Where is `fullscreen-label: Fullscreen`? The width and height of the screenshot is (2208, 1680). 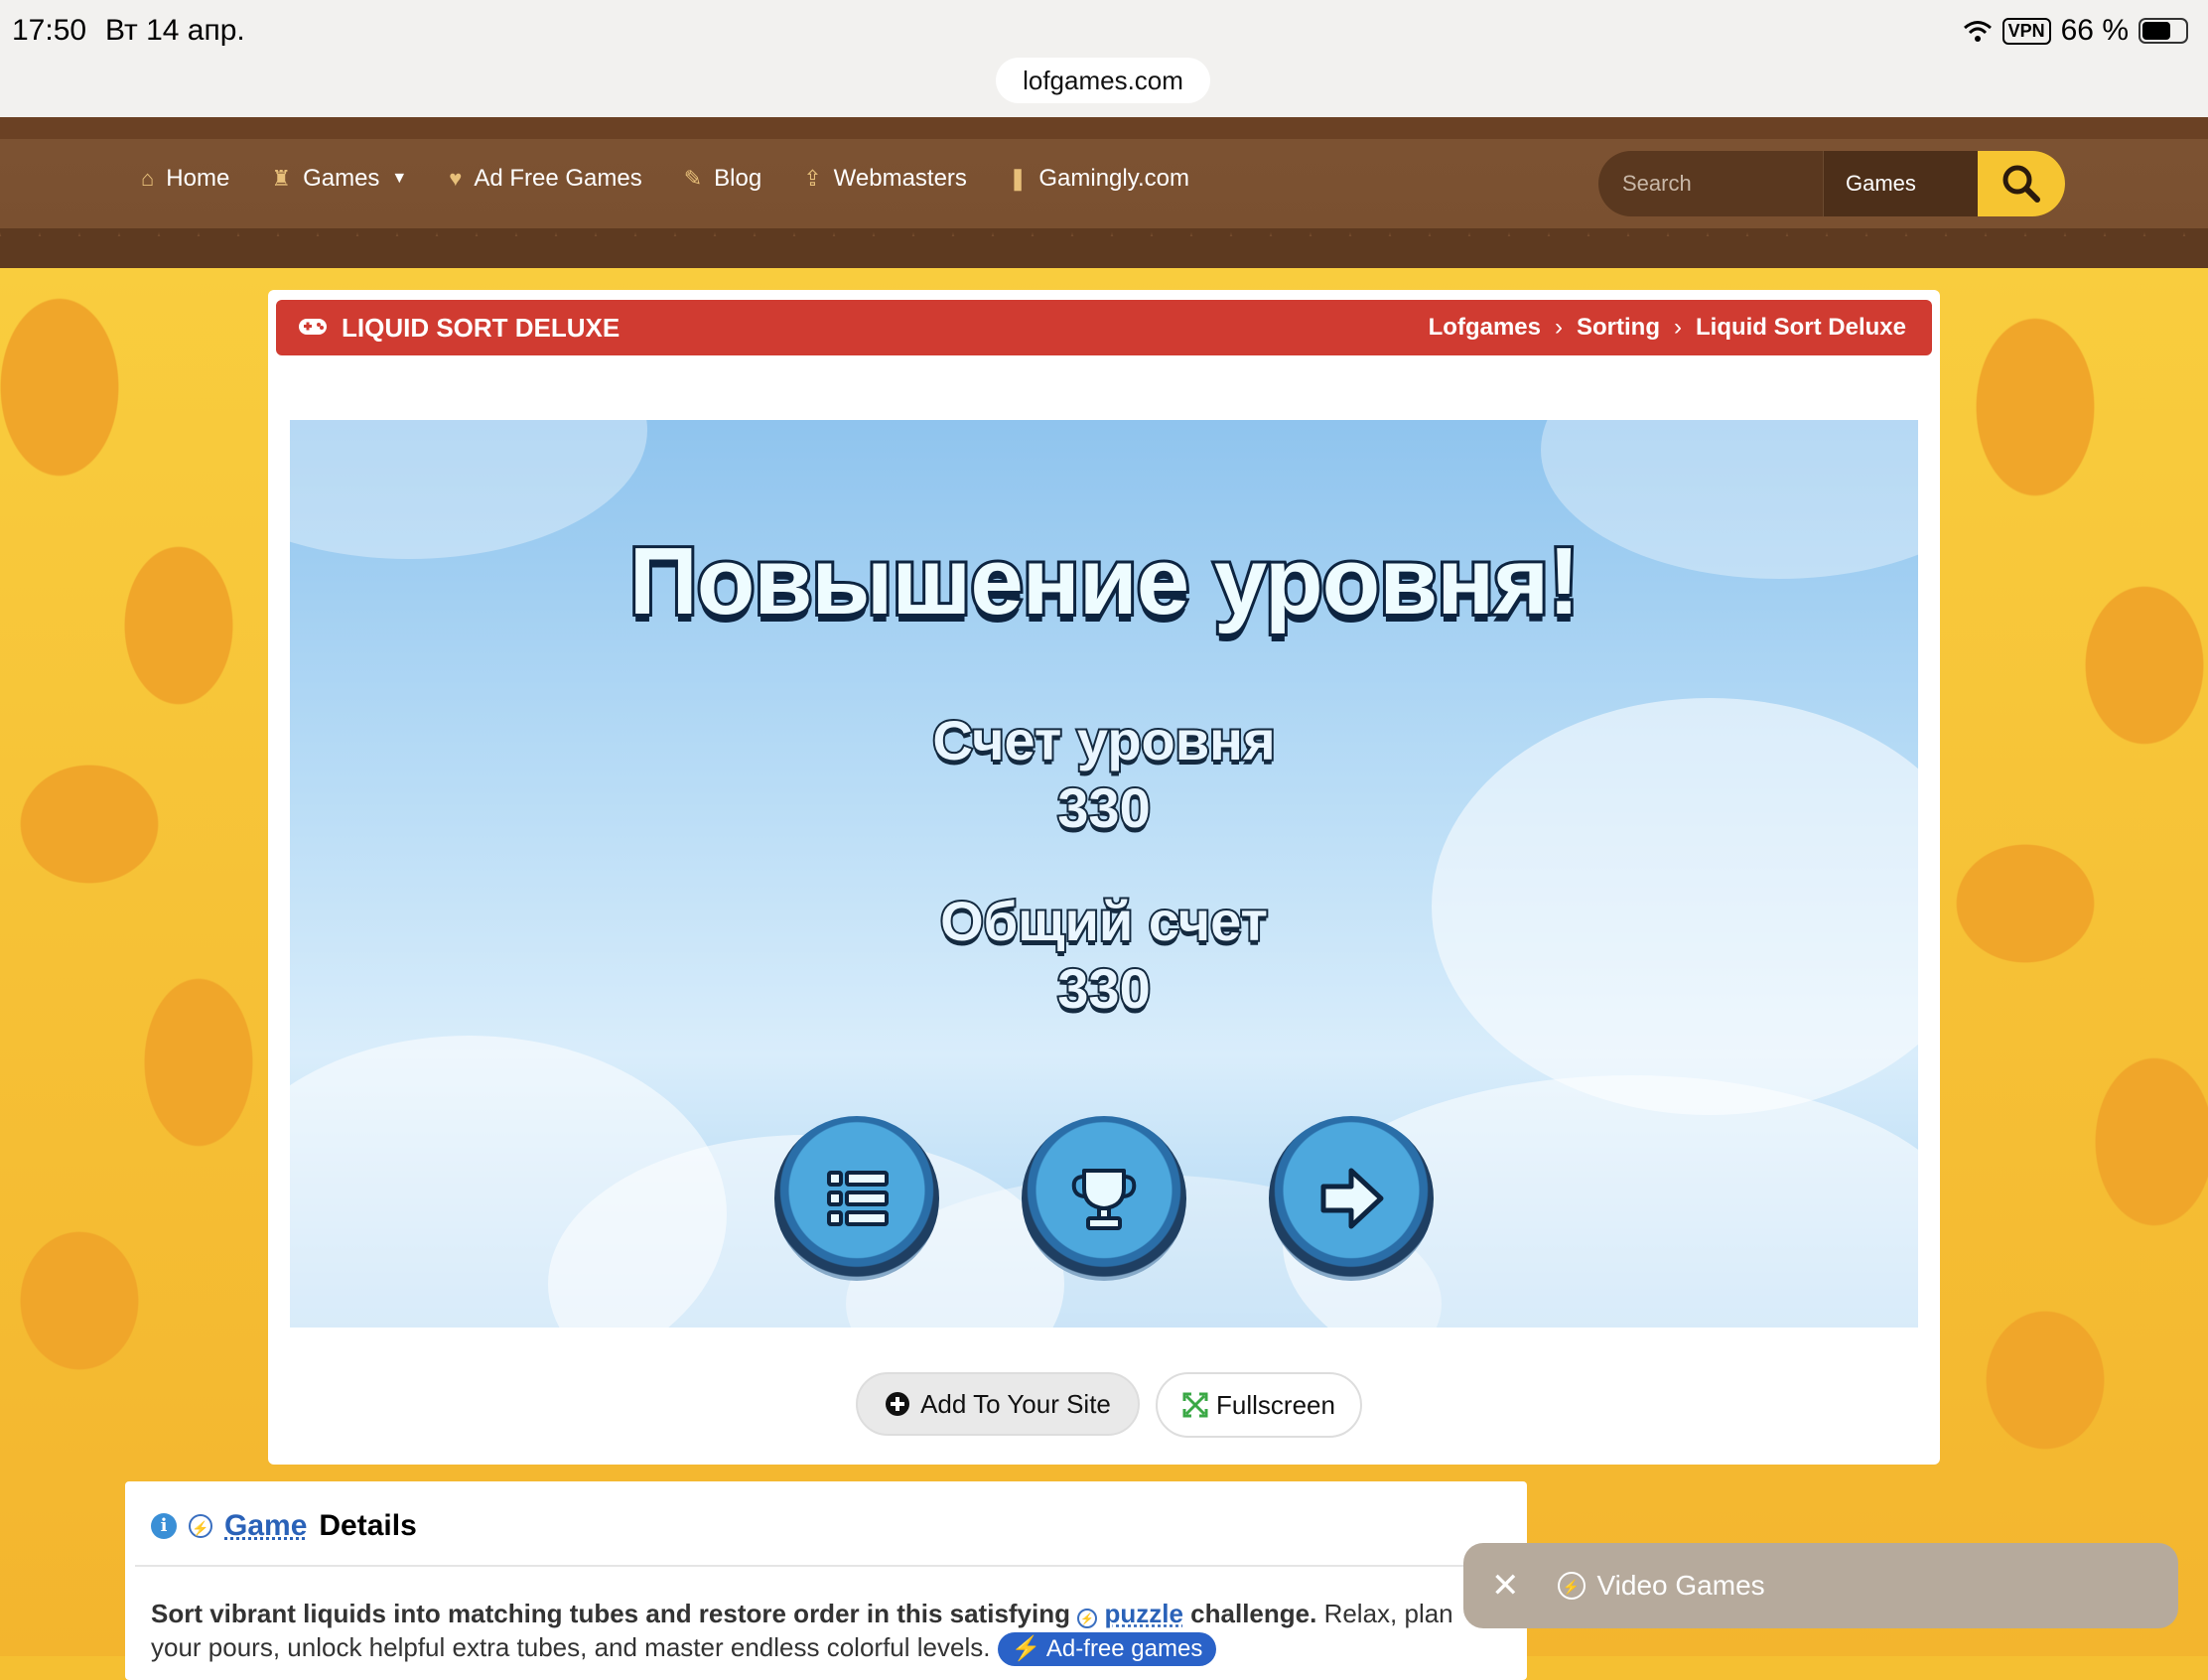 fullscreen-label: Fullscreen is located at coordinates (1276, 1404).